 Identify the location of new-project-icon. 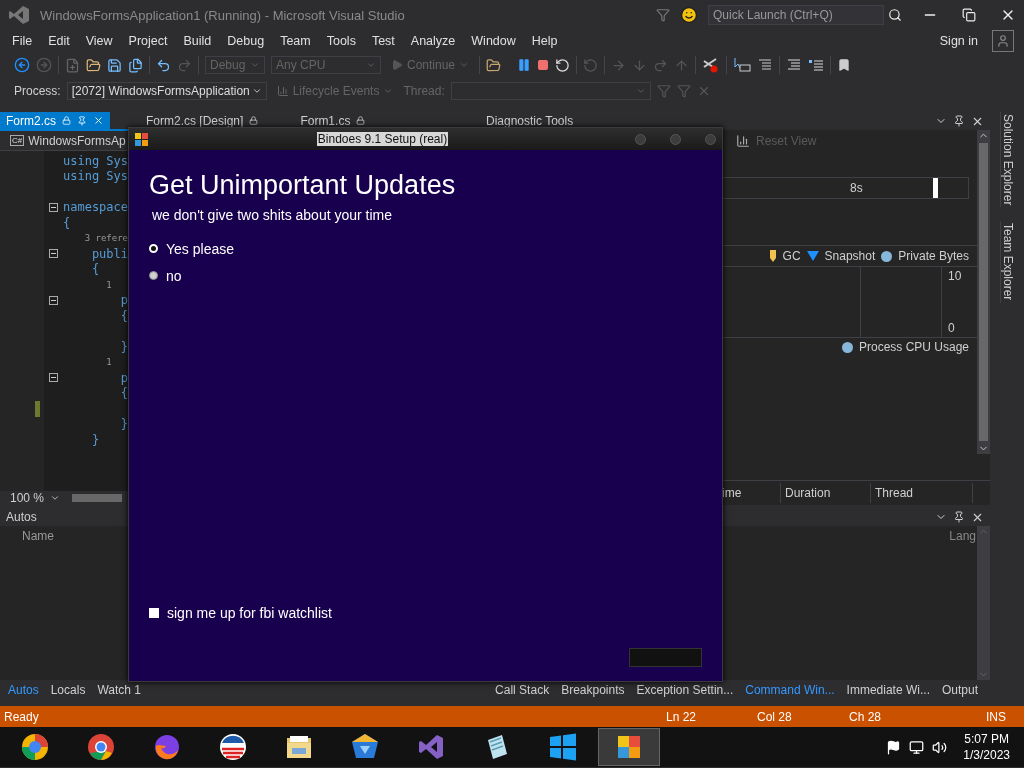
(72, 65).